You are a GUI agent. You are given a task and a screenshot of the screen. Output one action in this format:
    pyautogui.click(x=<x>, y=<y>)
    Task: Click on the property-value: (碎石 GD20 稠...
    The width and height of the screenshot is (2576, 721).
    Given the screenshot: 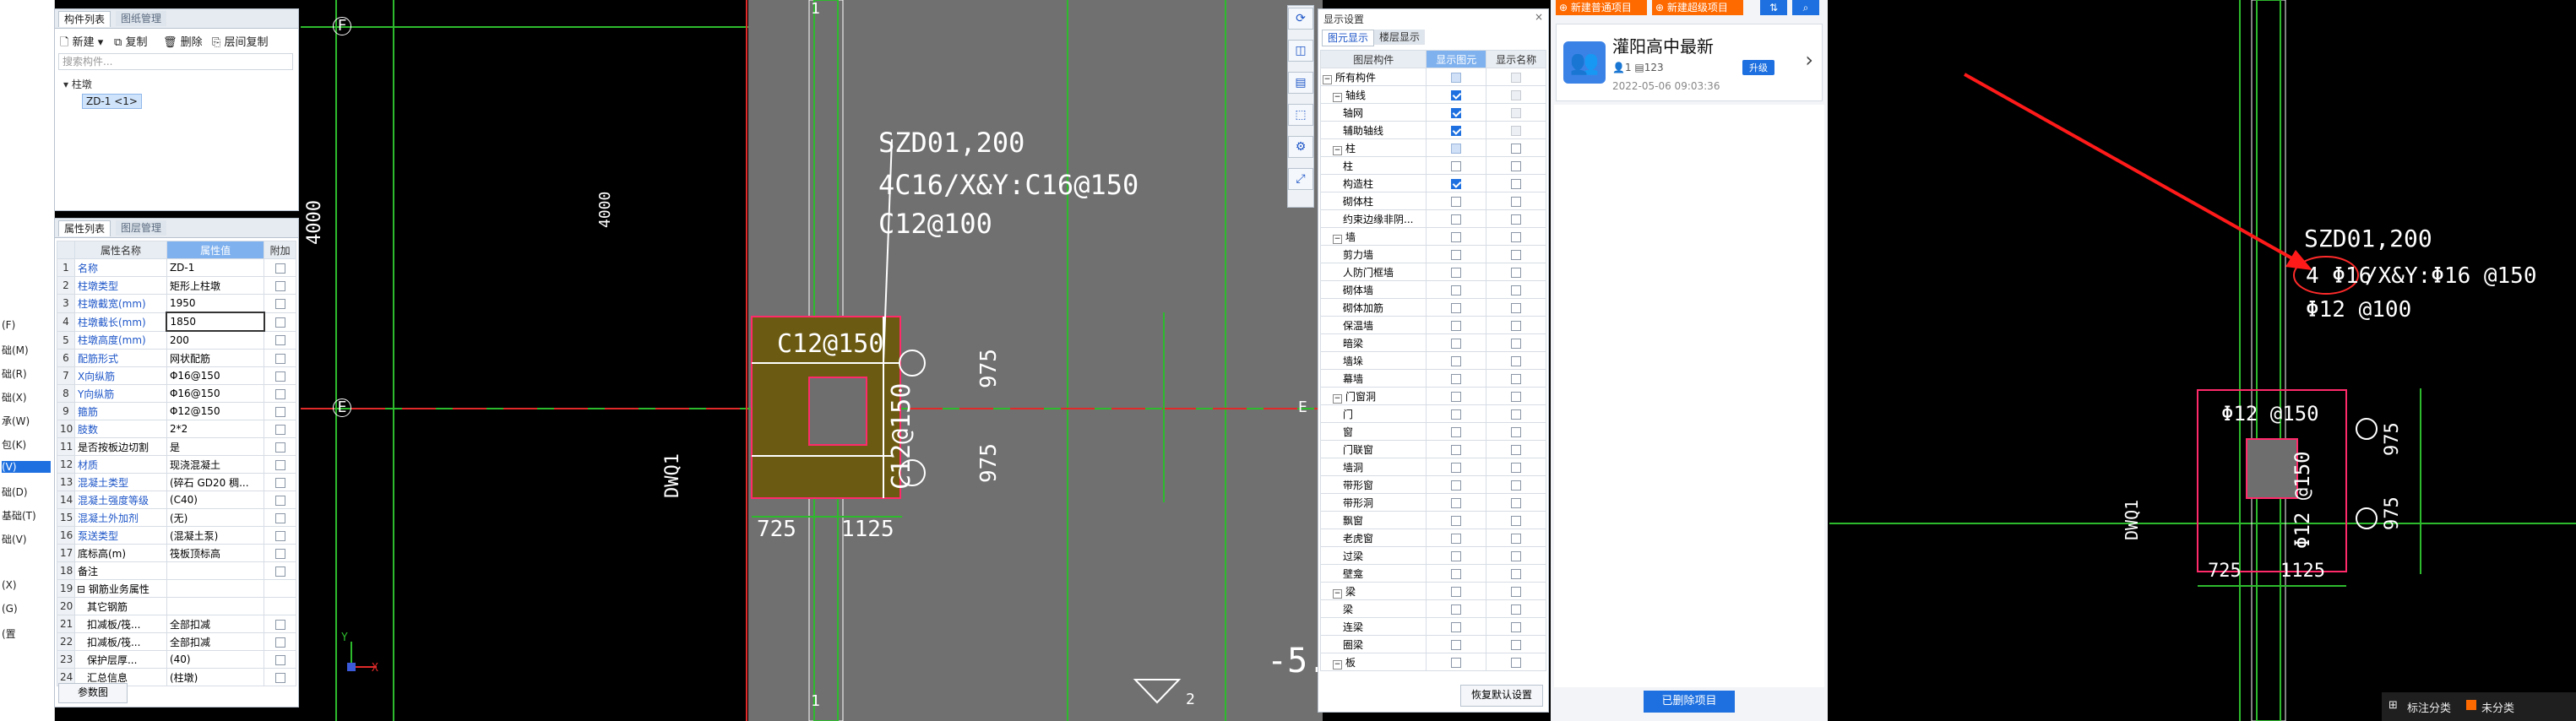 What is the action you would take?
    pyautogui.click(x=215, y=482)
    